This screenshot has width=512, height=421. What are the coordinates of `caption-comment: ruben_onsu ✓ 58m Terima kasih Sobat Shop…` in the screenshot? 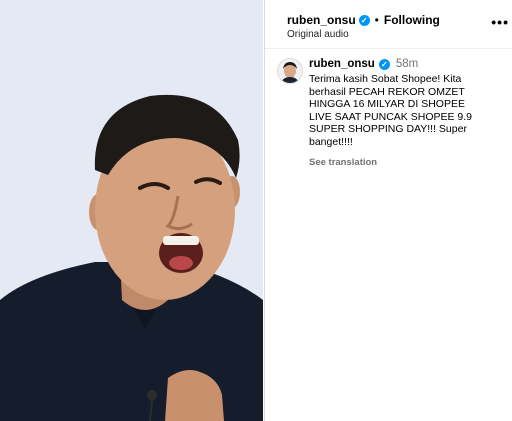 It's located at (392, 113).